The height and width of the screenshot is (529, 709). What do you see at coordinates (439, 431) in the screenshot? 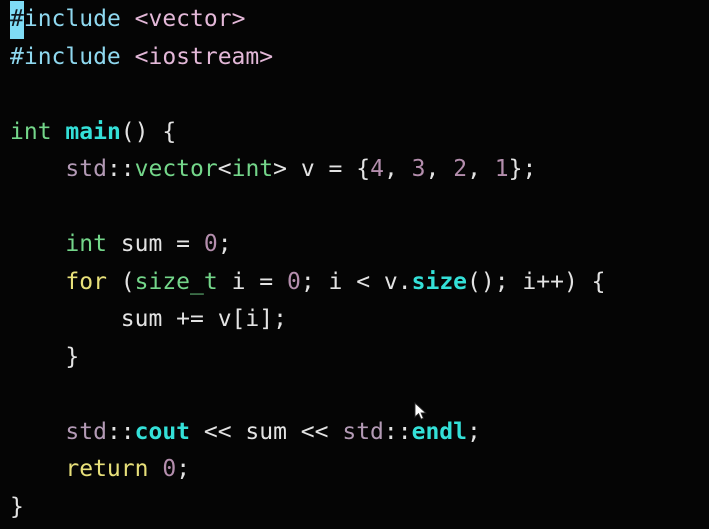
I see `code-token: endl` at bounding box center [439, 431].